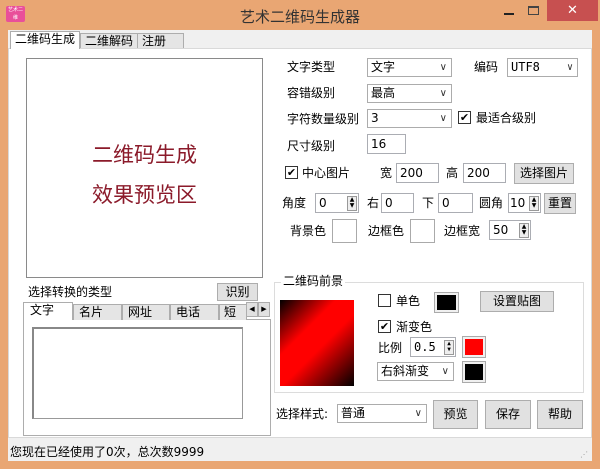 The image size is (600, 469). What do you see at coordinates (373, 203) in the screenshot?
I see `right-label: 右` at bounding box center [373, 203].